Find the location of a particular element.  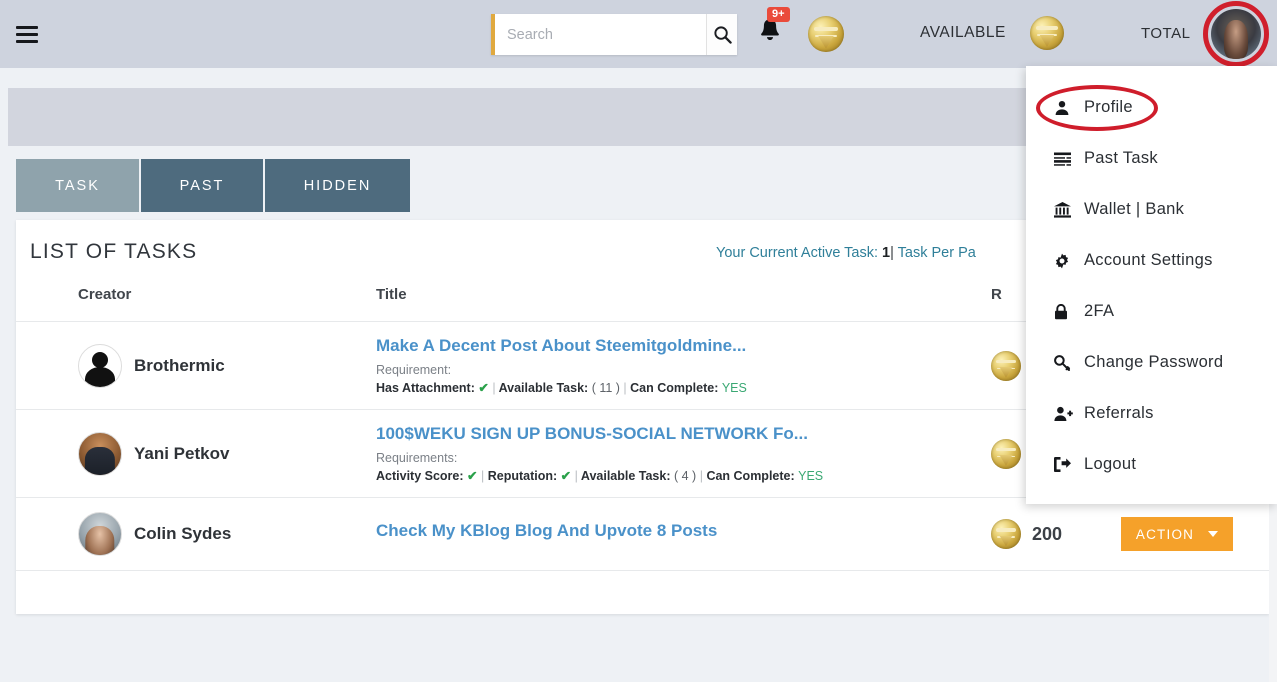

notifications-button: 9+ is located at coordinates (773, 29).